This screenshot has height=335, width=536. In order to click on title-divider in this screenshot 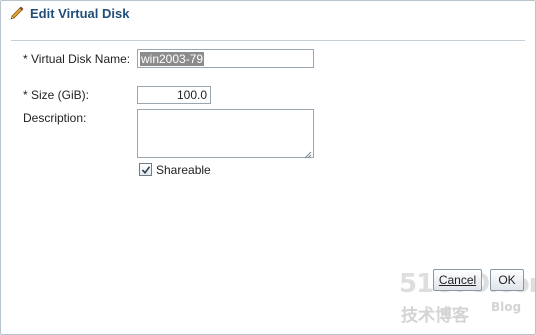, I will do `click(268, 40)`.